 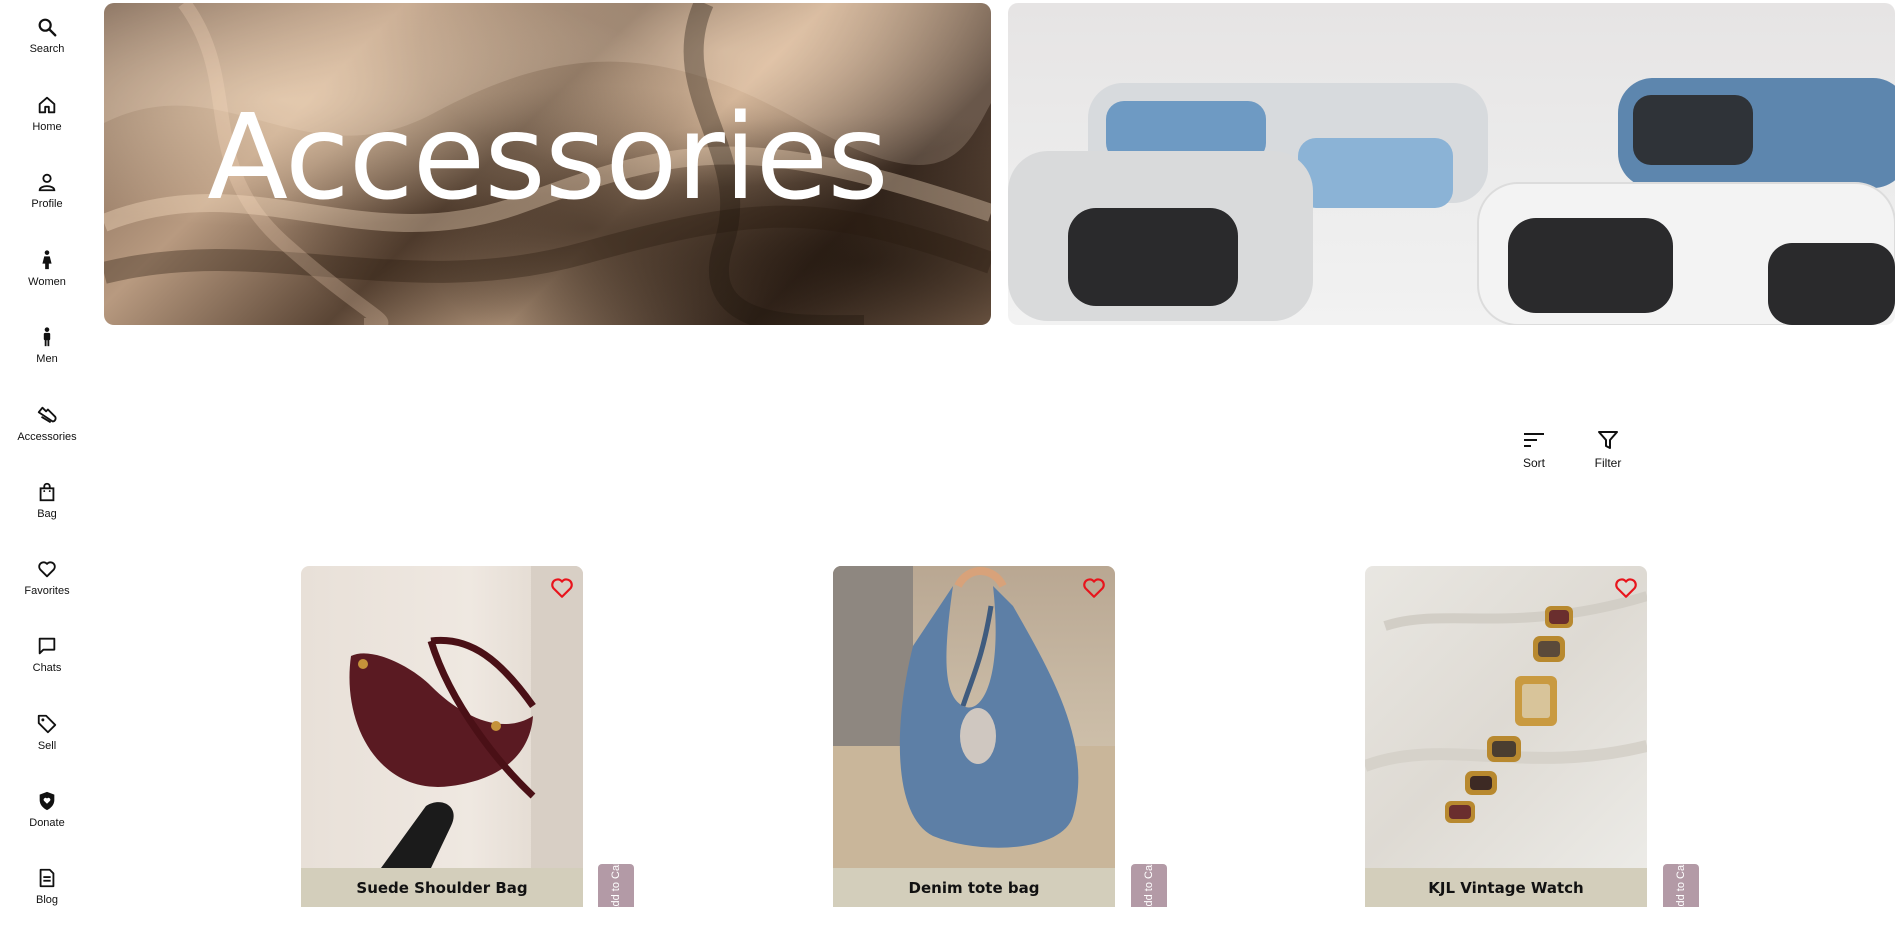 I want to click on sidebar-item-chats: Chats, so click(x=47, y=665).